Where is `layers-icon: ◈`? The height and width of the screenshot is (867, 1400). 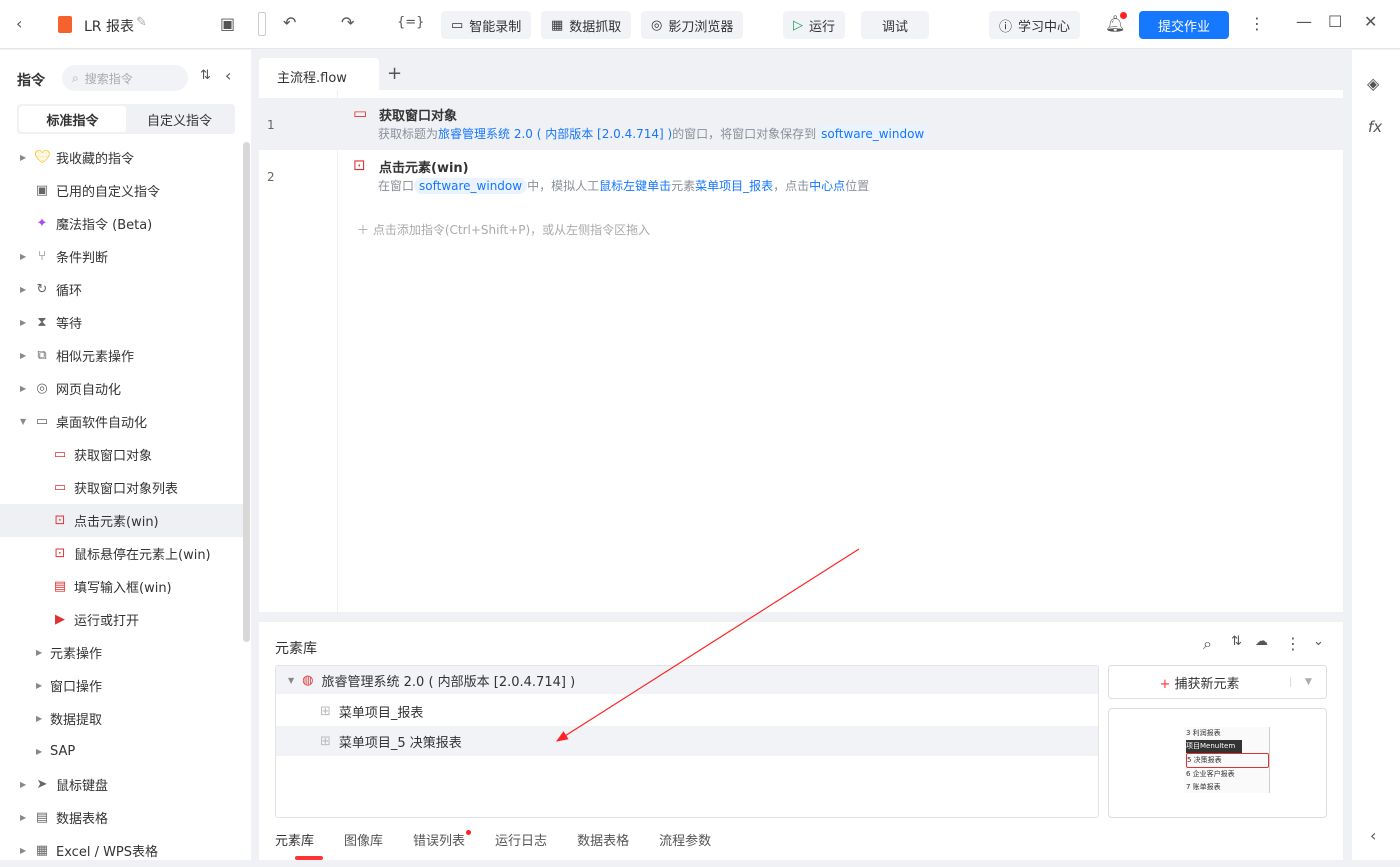
layers-icon: ◈ is located at coordinates (1373, 83).